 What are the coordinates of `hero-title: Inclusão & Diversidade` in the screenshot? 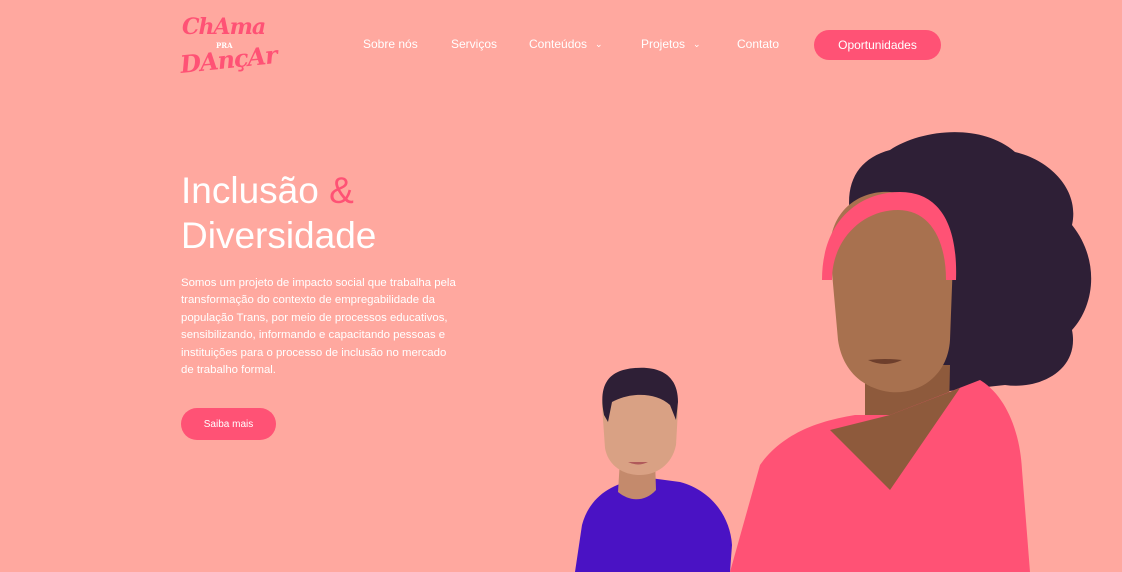 It's located at (278, 213).